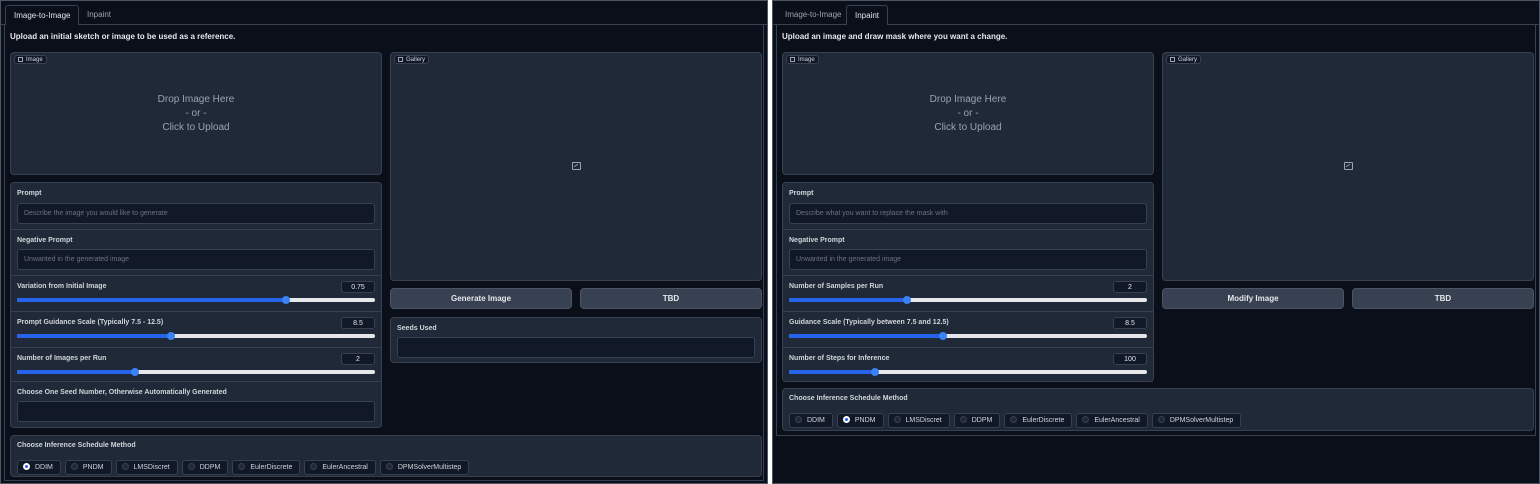 The height and width of the screenshot is (484, 1540). What do you see at coordinates (968, 300) in the screenshot?
I see `samples-per-run-slider` at bounding box center [968, 300].